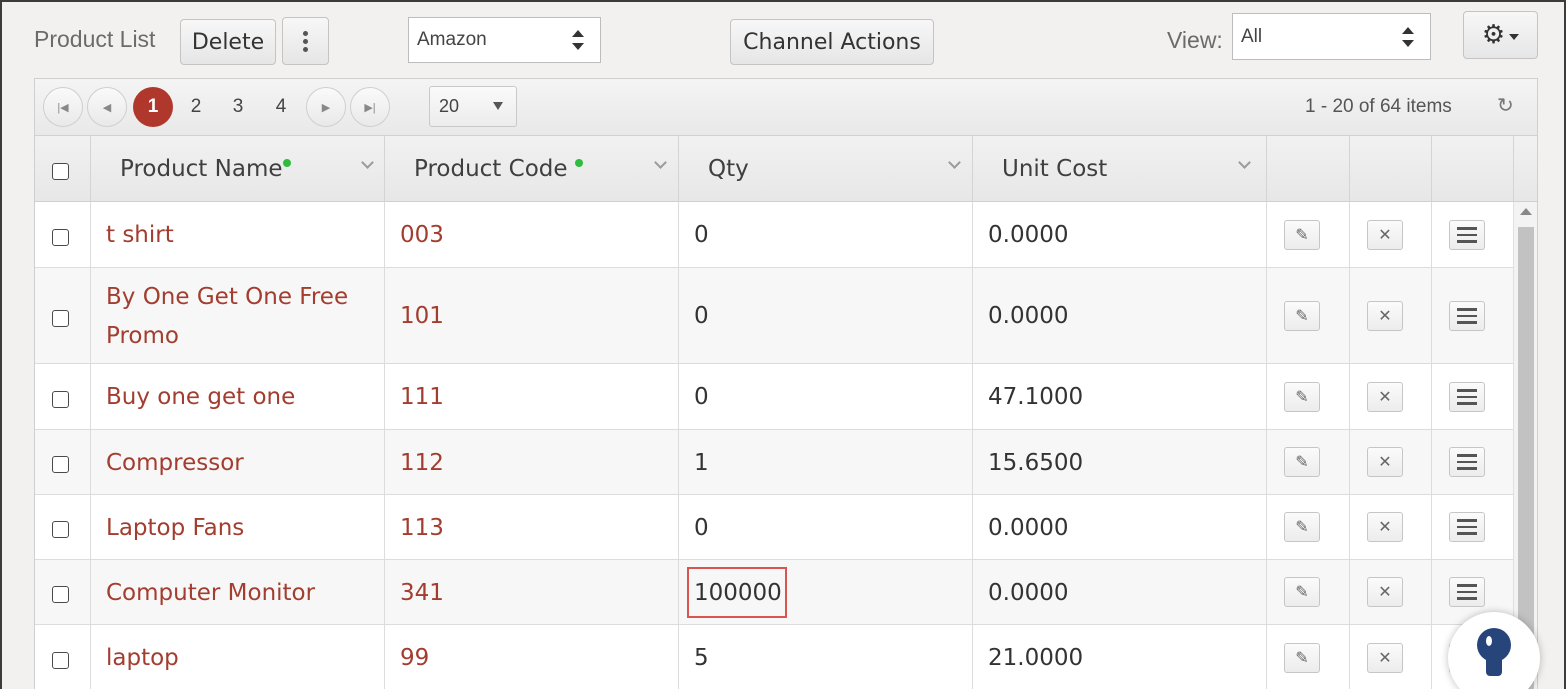 Image resolution: width=1566 pixels, height=689 pixels. Describe the element at coordinates (238, 107) in the screenshot. I see `page-3-button: 3` at that location.